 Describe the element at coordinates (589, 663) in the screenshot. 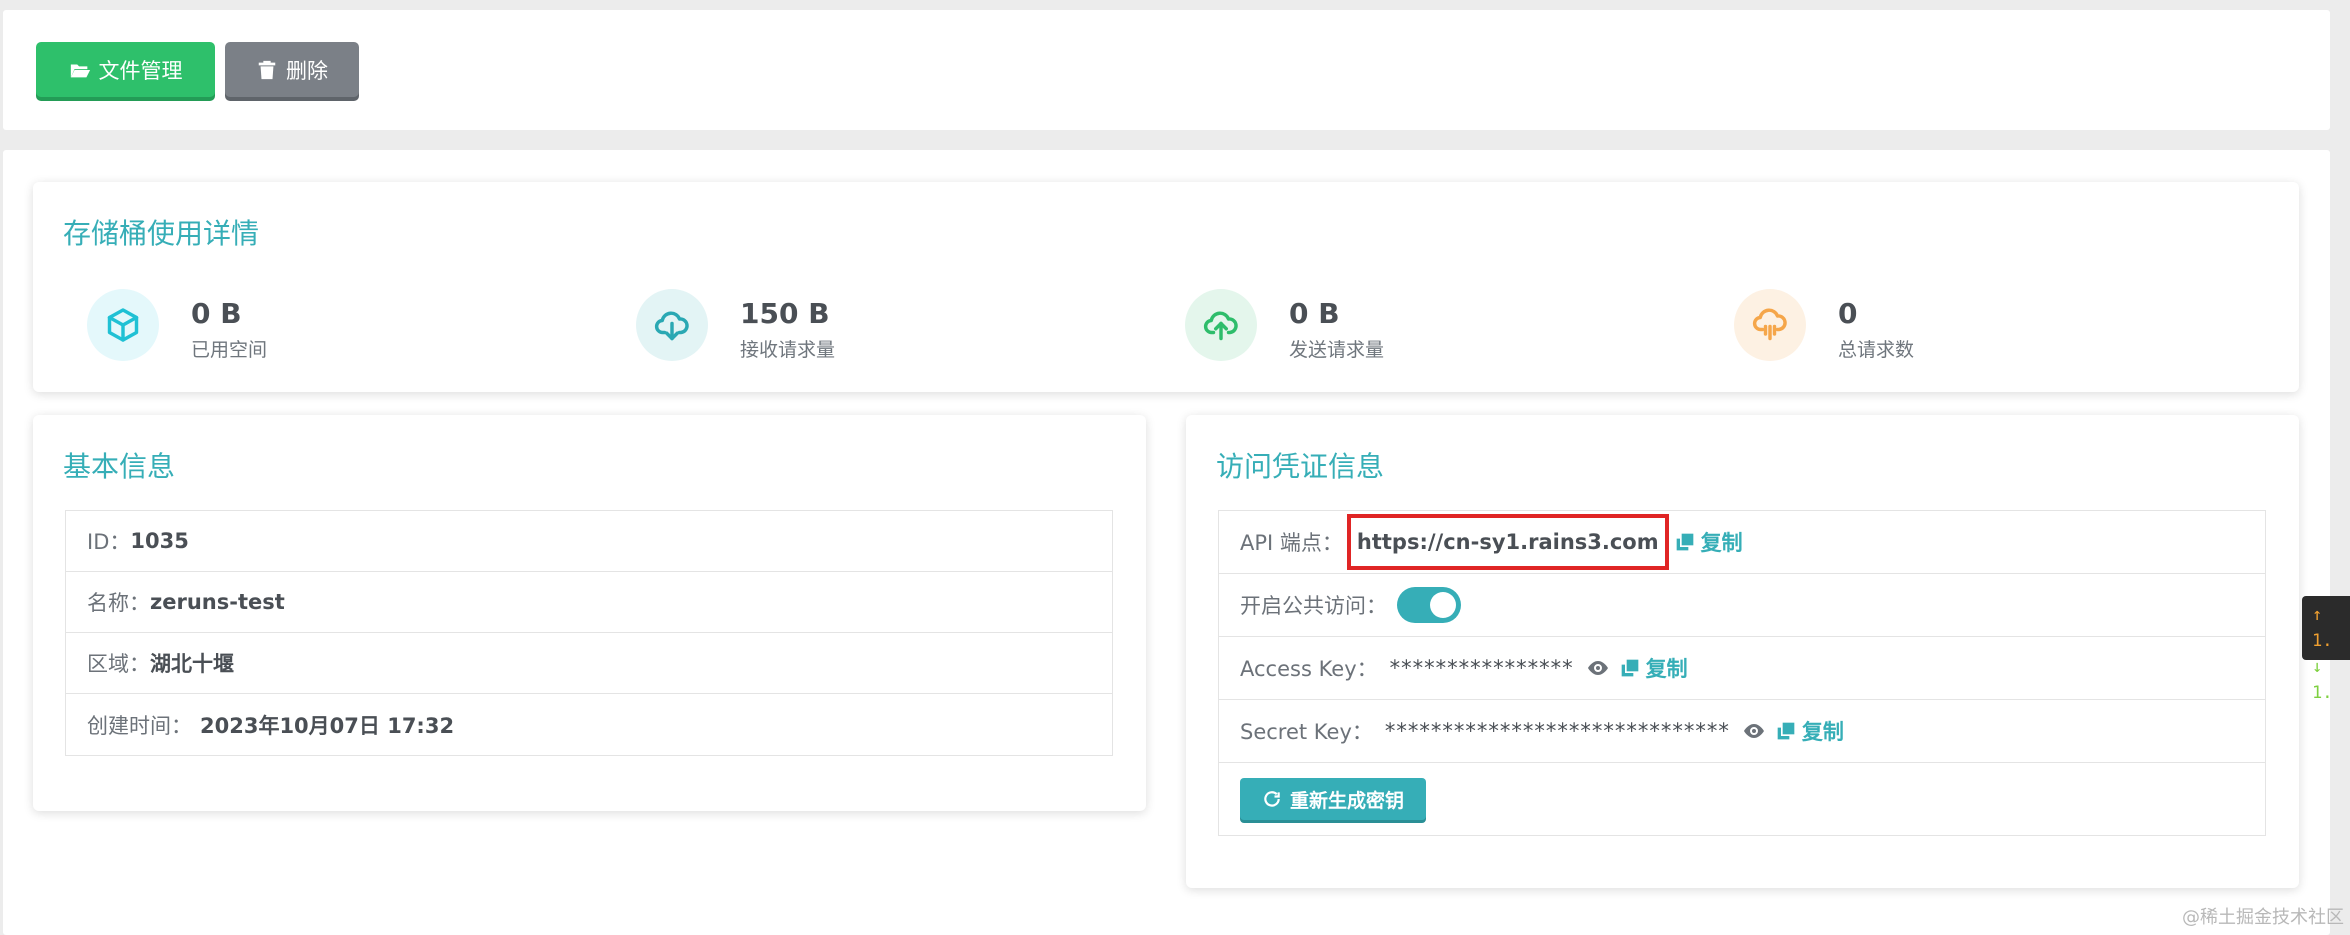

I see `table-row: 区域： 湖北十堰` at that location.